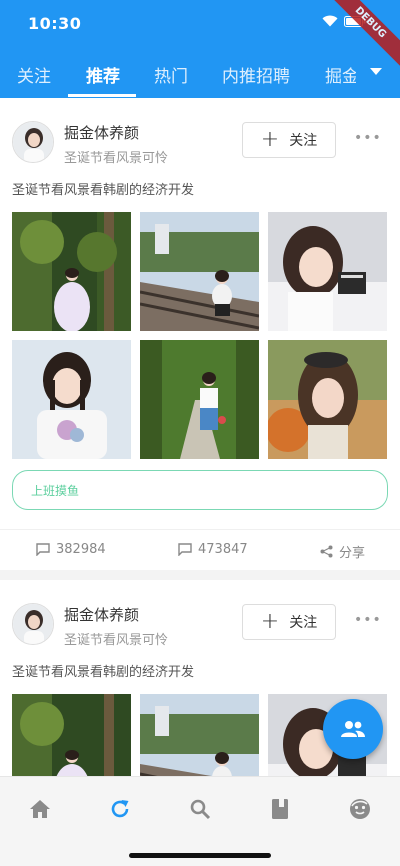 The height and width of the screenshot is (866, 400). What do you see at coordinates (103, 74) in the screenshot?
I see `tab-recommended: 推荐` at bounding box center [103, 74].